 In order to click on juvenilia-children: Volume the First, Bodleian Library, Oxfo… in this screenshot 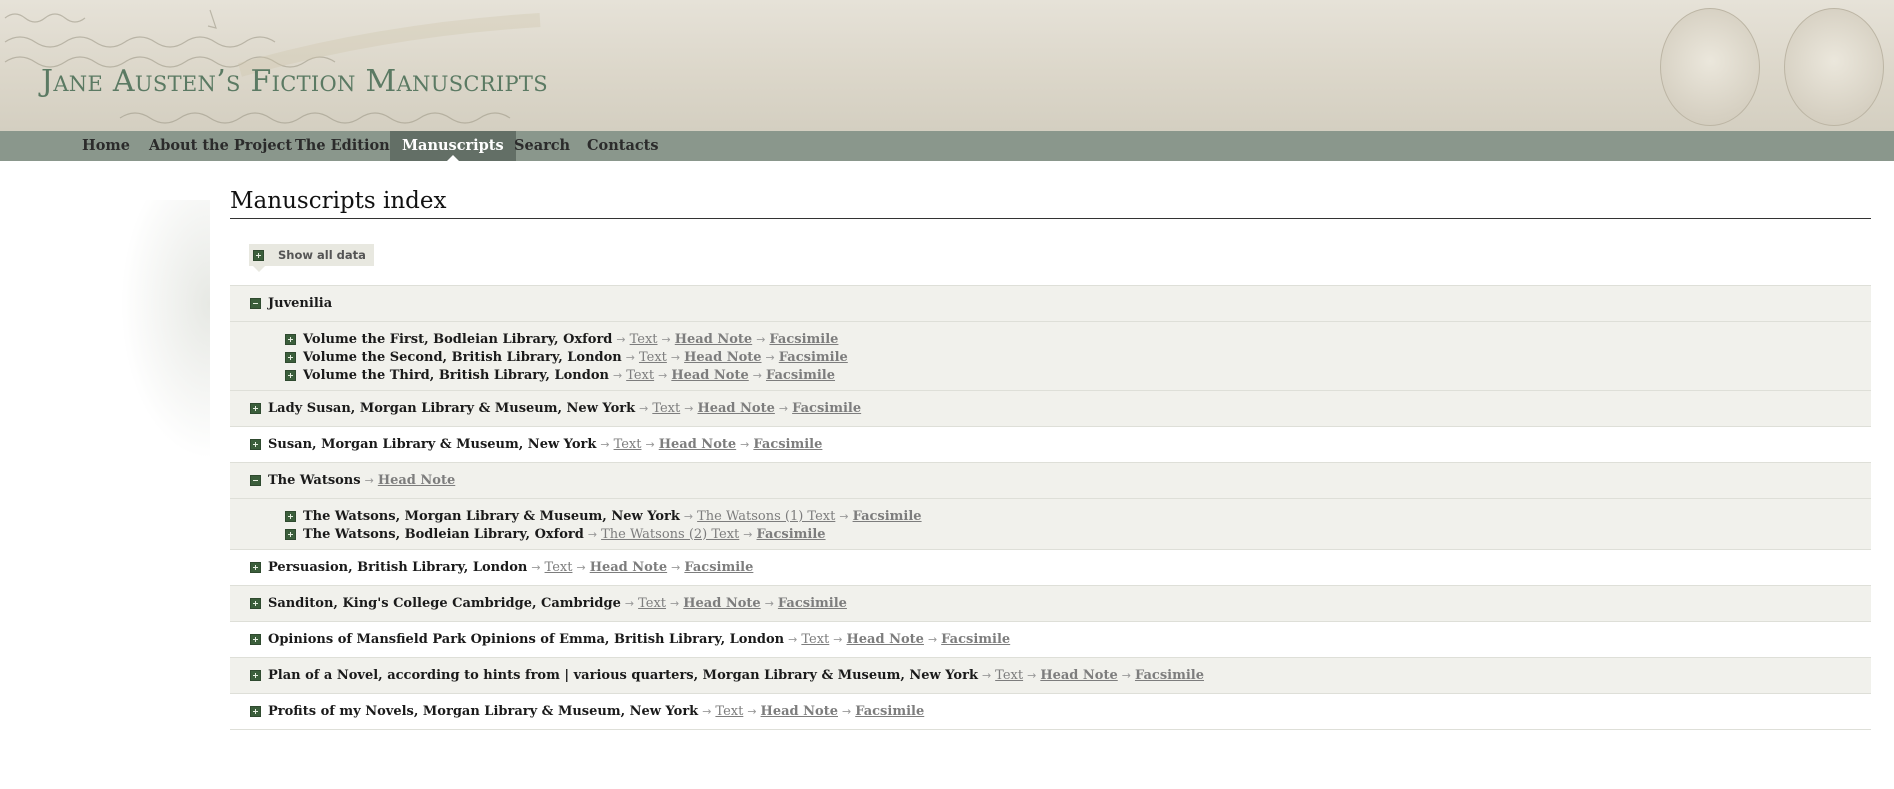, I will do `click(1050, 355)`.